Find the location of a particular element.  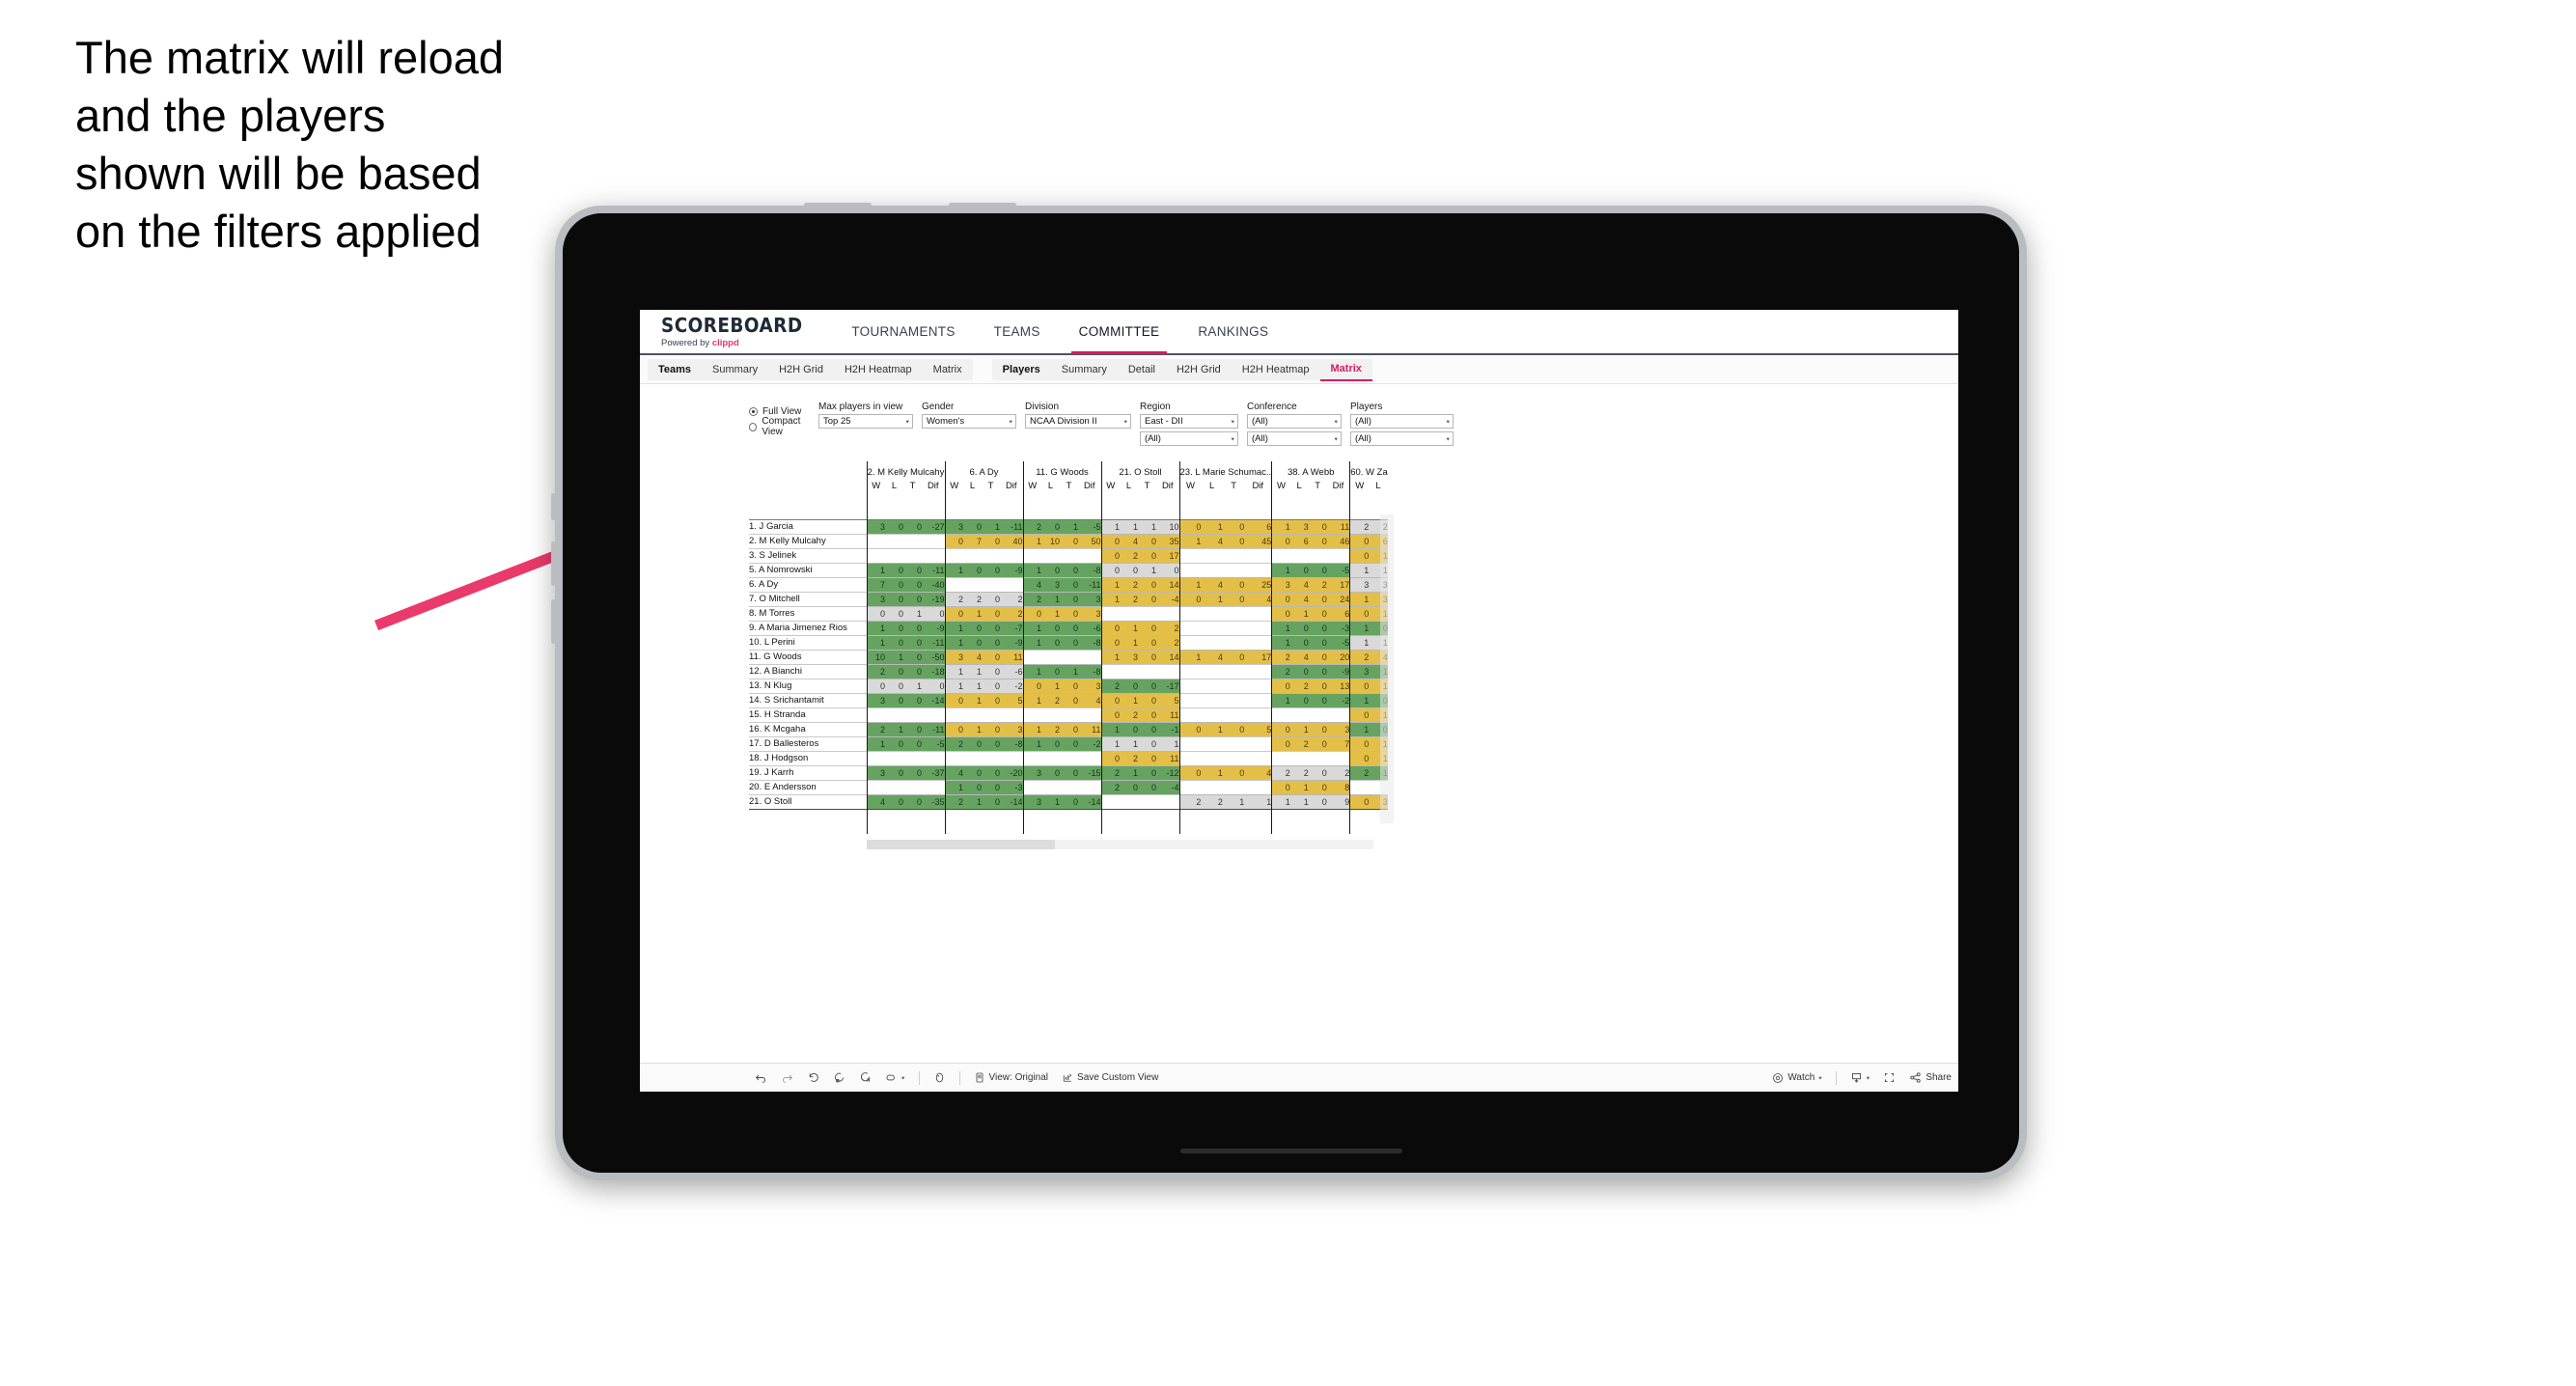

matrix-cell: -11 is located at coordinates (933, 642).